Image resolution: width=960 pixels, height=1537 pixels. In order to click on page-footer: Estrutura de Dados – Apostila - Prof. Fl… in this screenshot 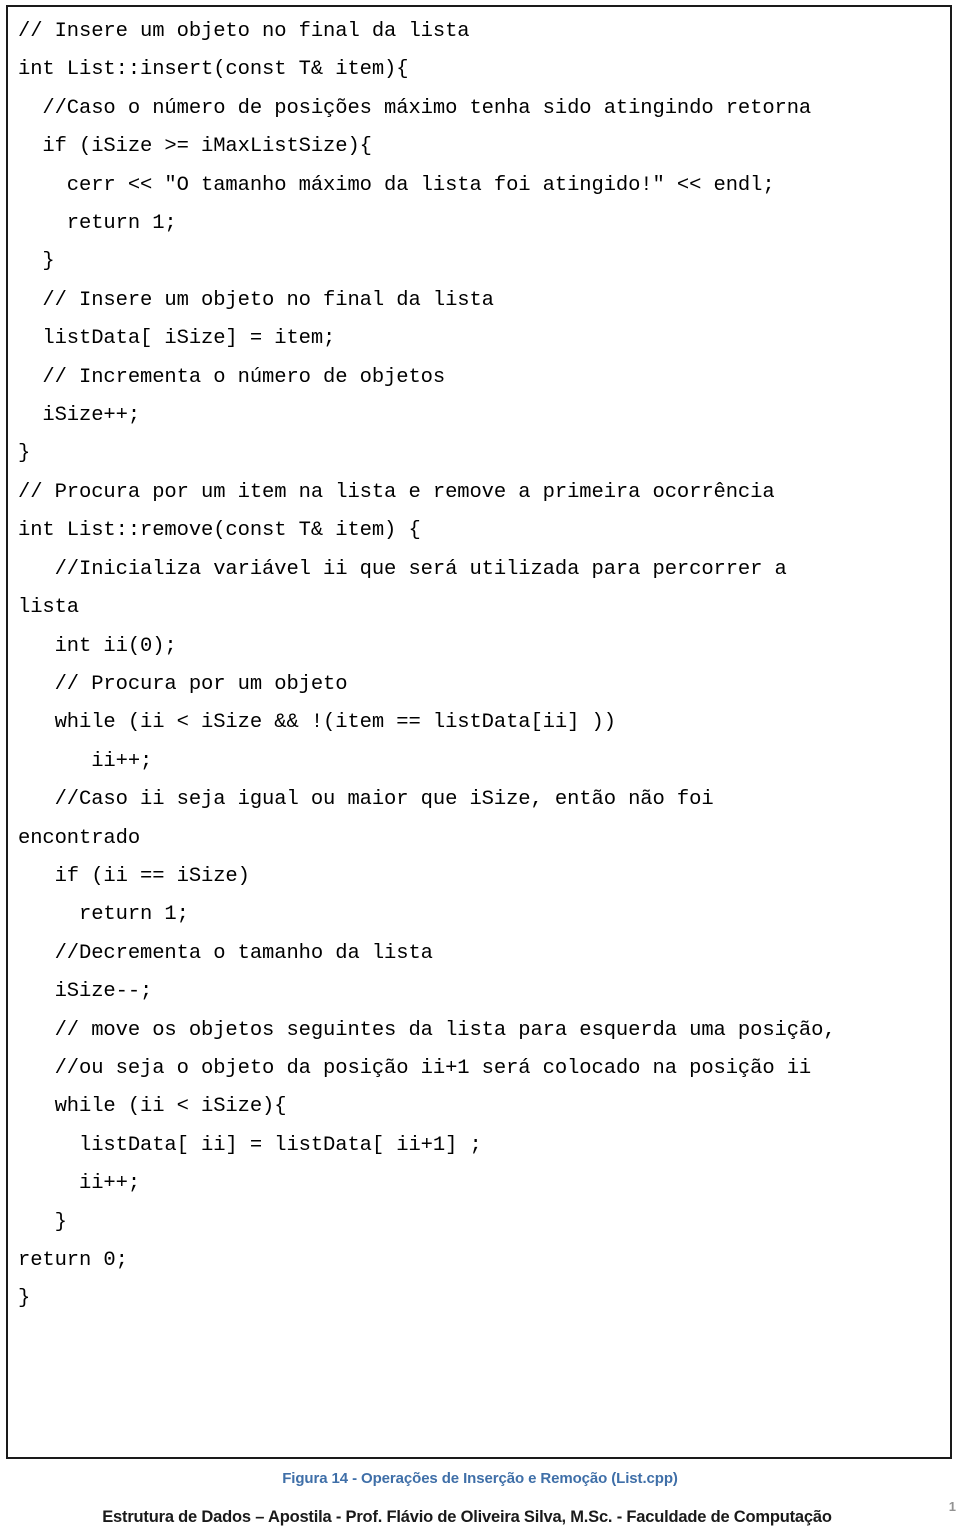, I will do `click(480, 1518)`.